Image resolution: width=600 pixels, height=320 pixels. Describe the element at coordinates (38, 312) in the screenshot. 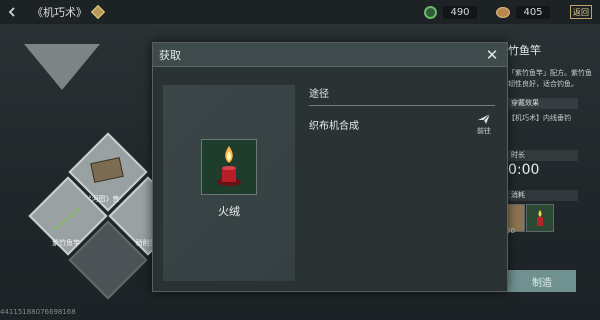

I see `player-id: 44115188076698168` at that location.